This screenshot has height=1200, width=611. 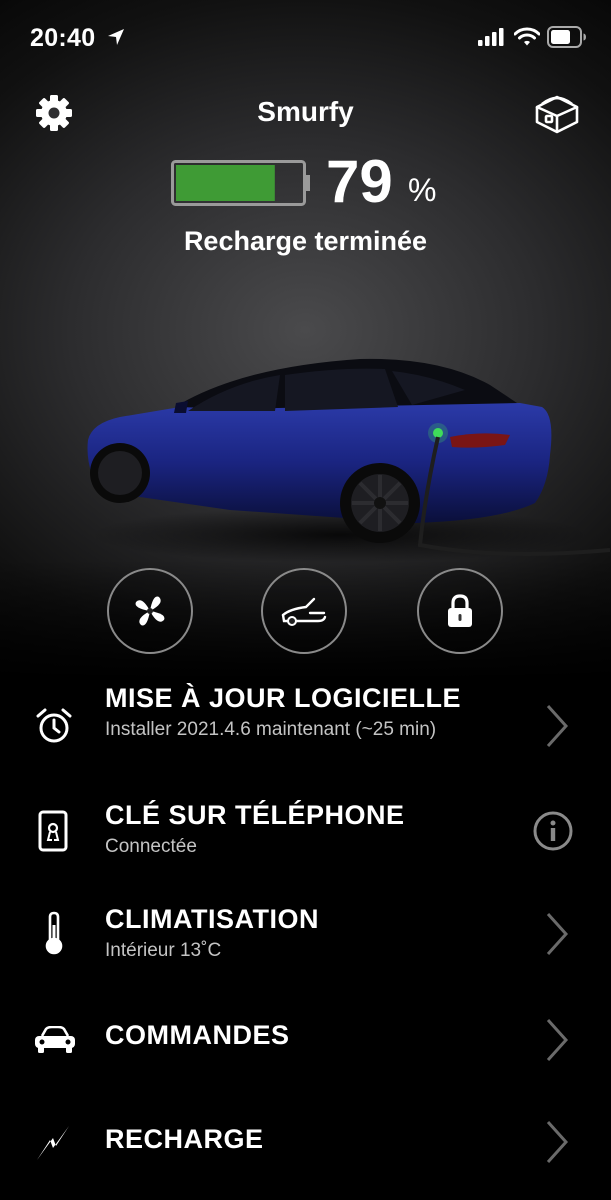 I want to click on frunk-button, so click(x=304, y=611).